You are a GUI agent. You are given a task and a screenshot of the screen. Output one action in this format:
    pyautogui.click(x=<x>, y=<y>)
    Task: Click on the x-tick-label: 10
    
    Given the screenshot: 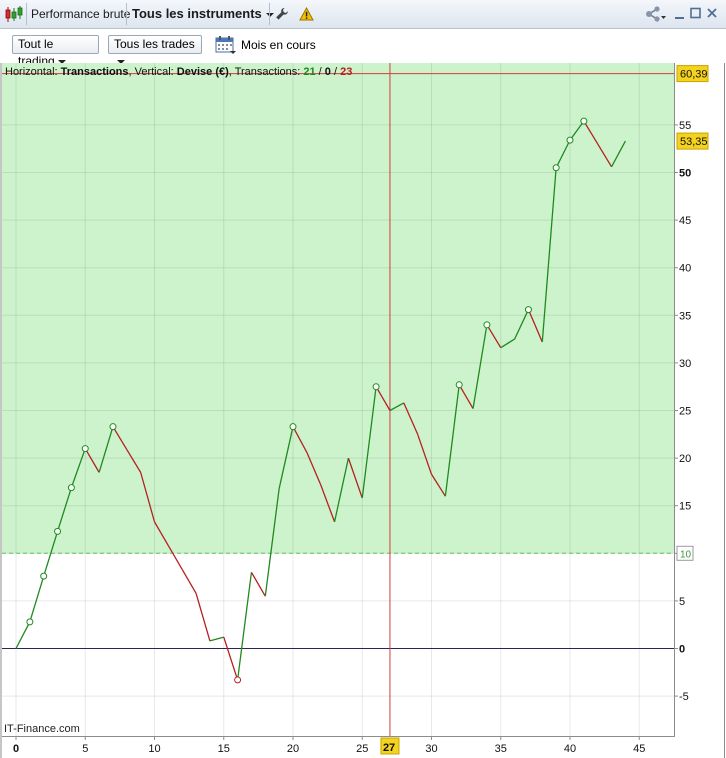 What is the action you would take?
    pyautogui.click(x=154, y=749)
    